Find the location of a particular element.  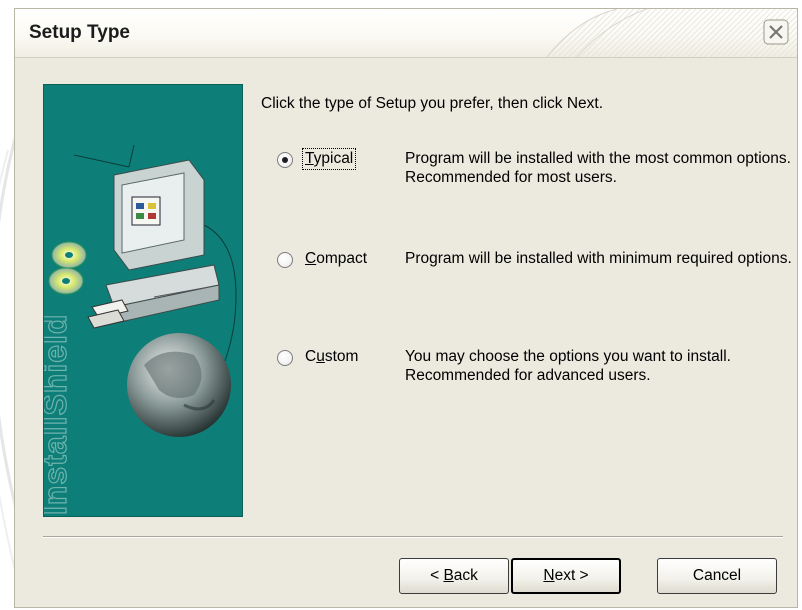

radio-selected-dot is located at coordinates (285, 160).